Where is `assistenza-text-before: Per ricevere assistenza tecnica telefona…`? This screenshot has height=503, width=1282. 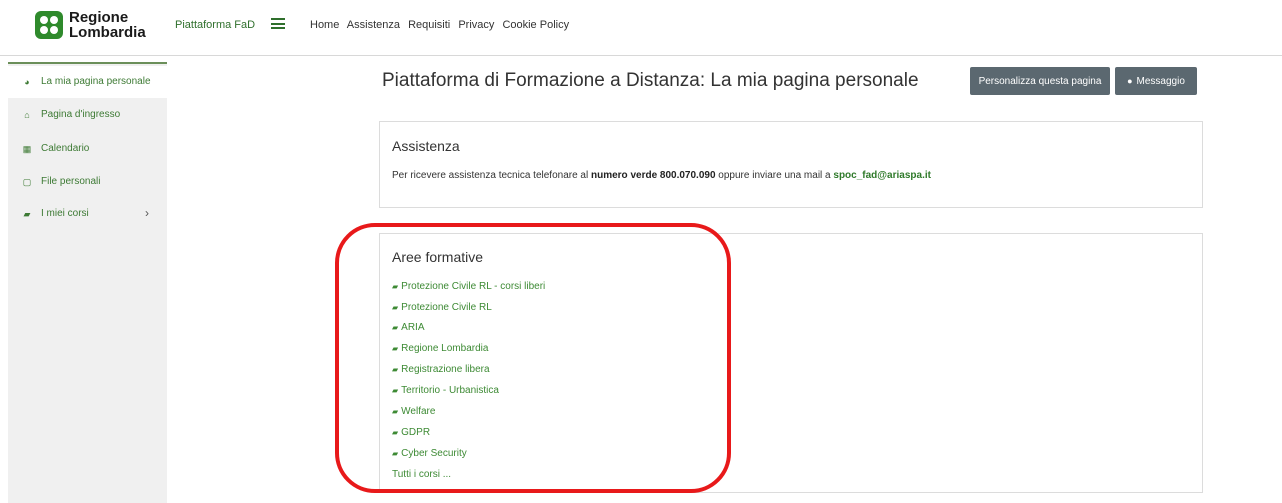
assistenza-text-before: Per ricevere assistenza tecnica telefona… is located at coordinates (491, 175).